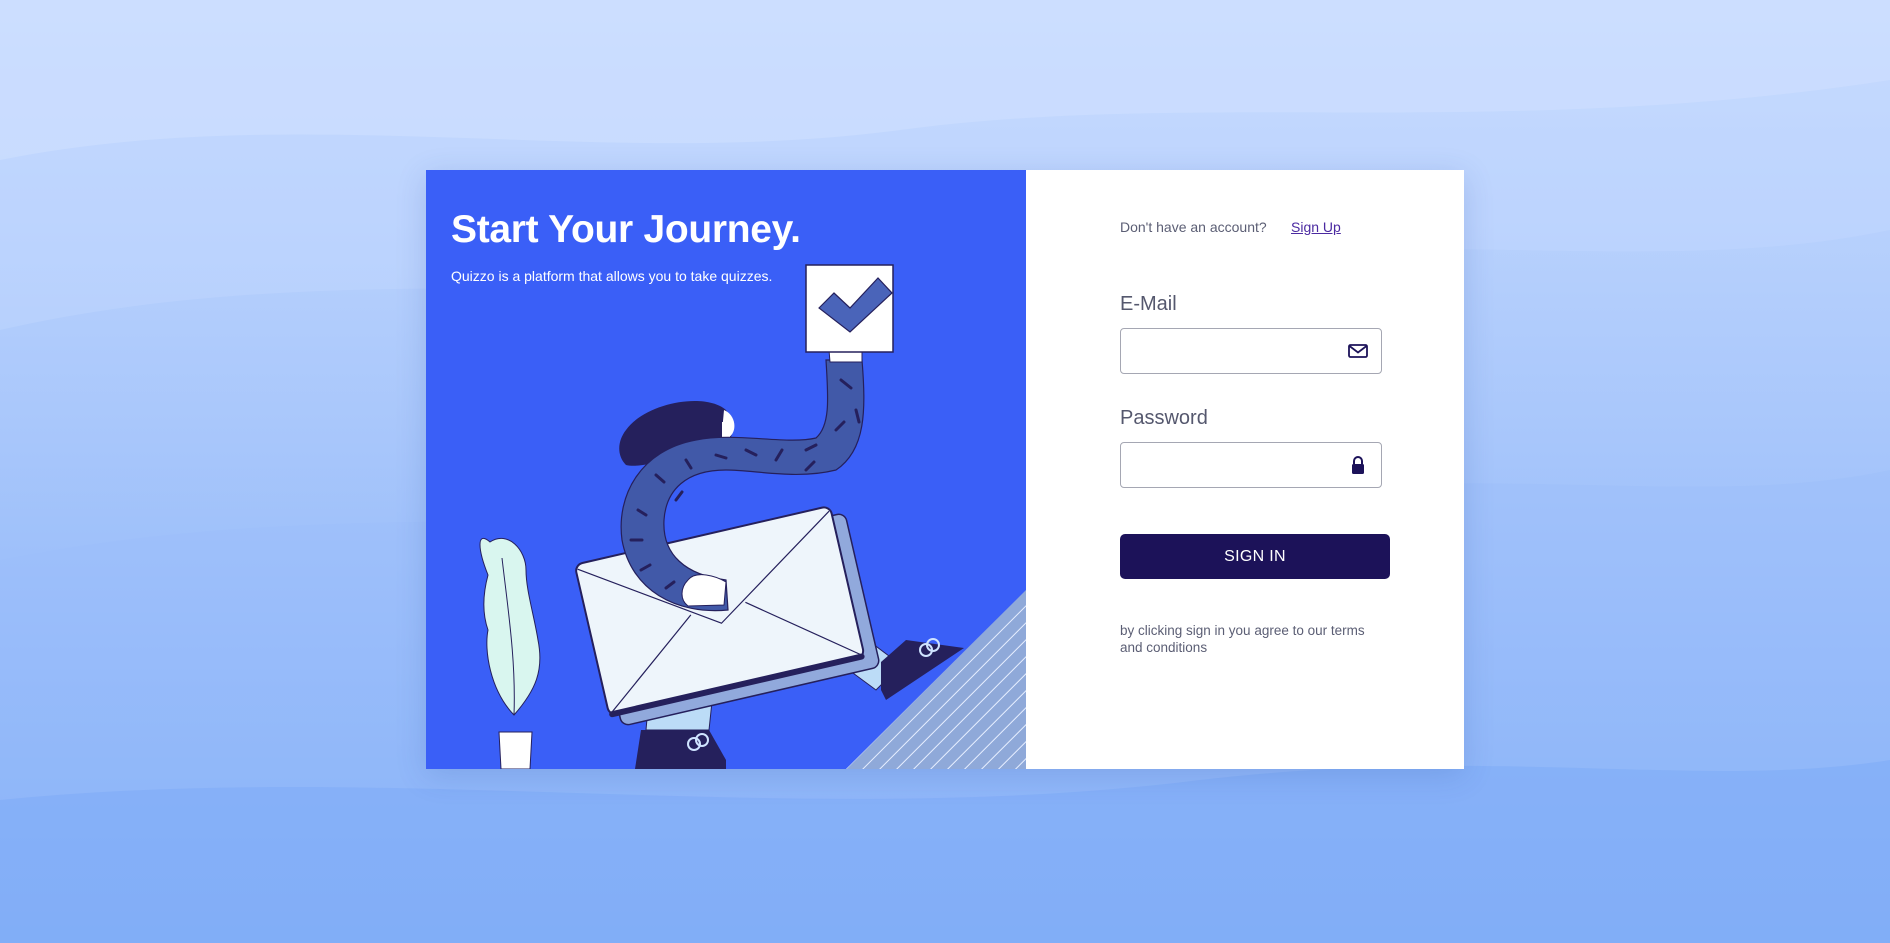 This screenshot has width=1890, height=943. What do you see at coordinates (1148, 304) in the screenshot?
I see `email-label: E-Mail` at bounding box center [1148, 304].